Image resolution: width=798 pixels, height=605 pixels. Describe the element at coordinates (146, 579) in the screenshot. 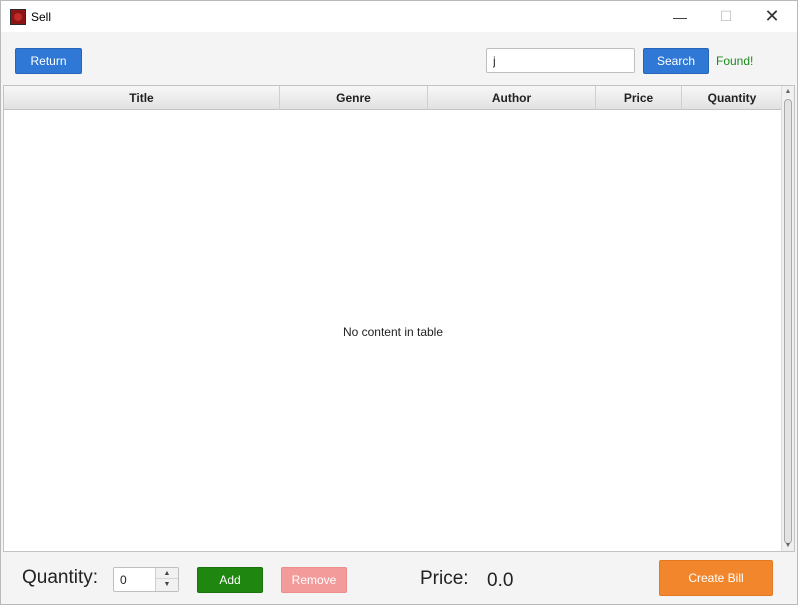

I see `quantity-stepper: 0 ▲ ▼` at that location.